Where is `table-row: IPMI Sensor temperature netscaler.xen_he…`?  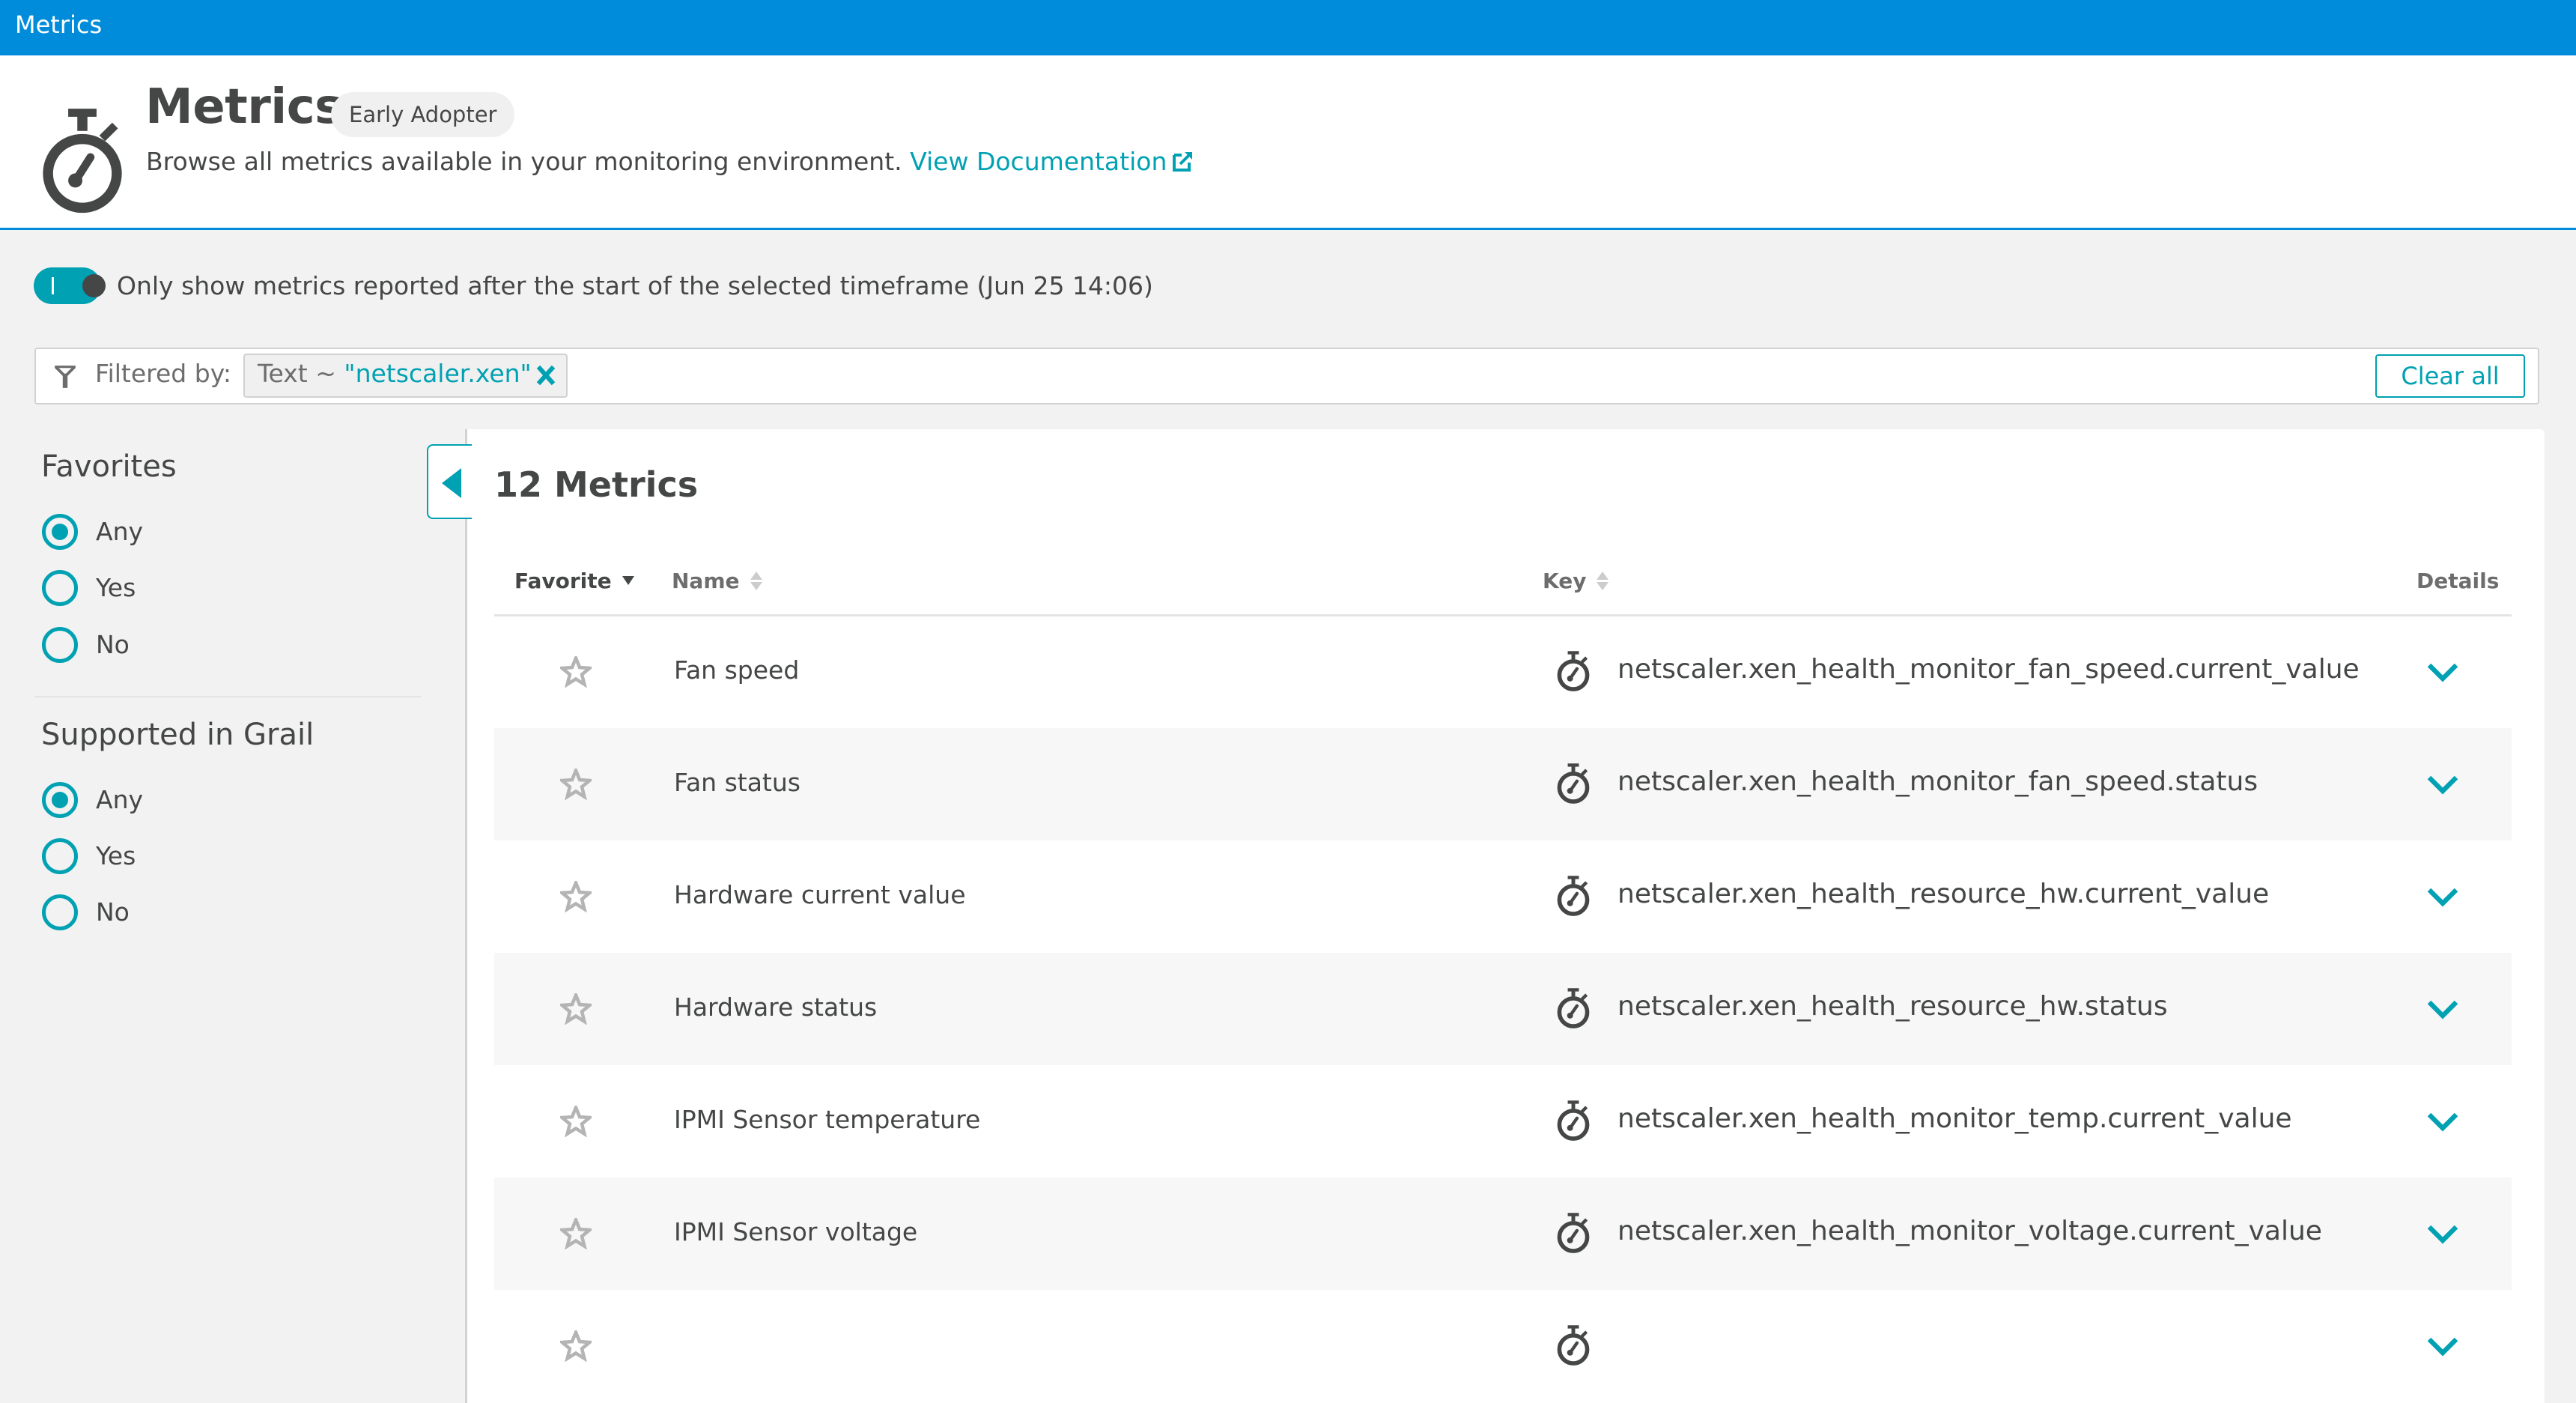
table-row: IPMI Sensor temperature netscaler.xen_he… is located at coordinates (1503, 1121).